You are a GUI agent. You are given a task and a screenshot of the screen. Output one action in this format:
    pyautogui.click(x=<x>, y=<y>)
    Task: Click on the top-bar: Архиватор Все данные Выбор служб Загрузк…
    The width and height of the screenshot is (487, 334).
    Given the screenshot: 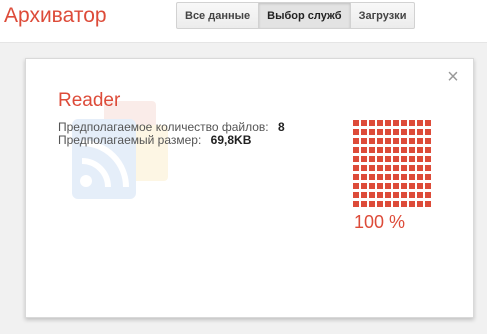 What is the action you would take?
    pyautogui.click(x=243, y=21)
    